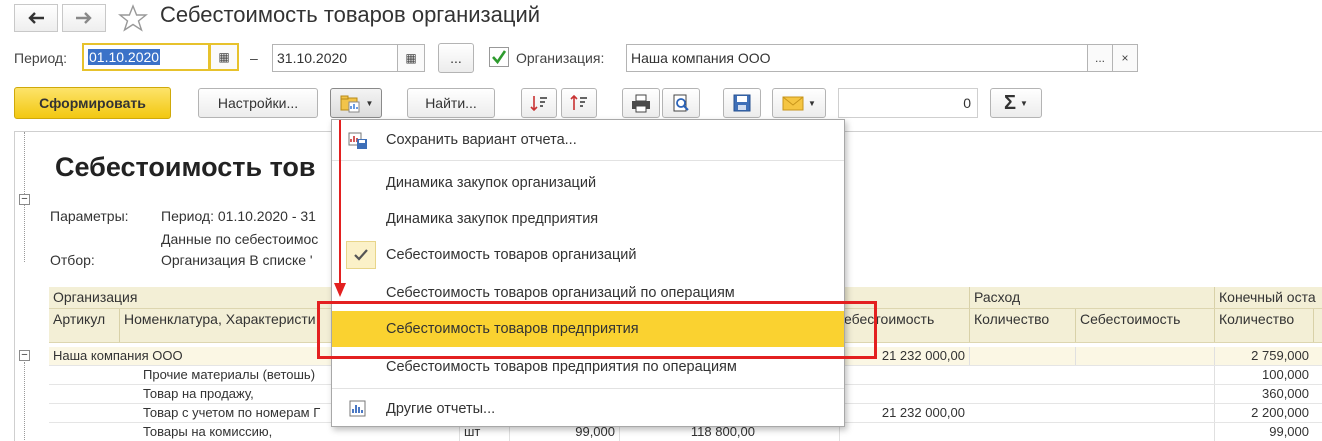  I want to click on floppy-disk-icon, so click(742, 103).